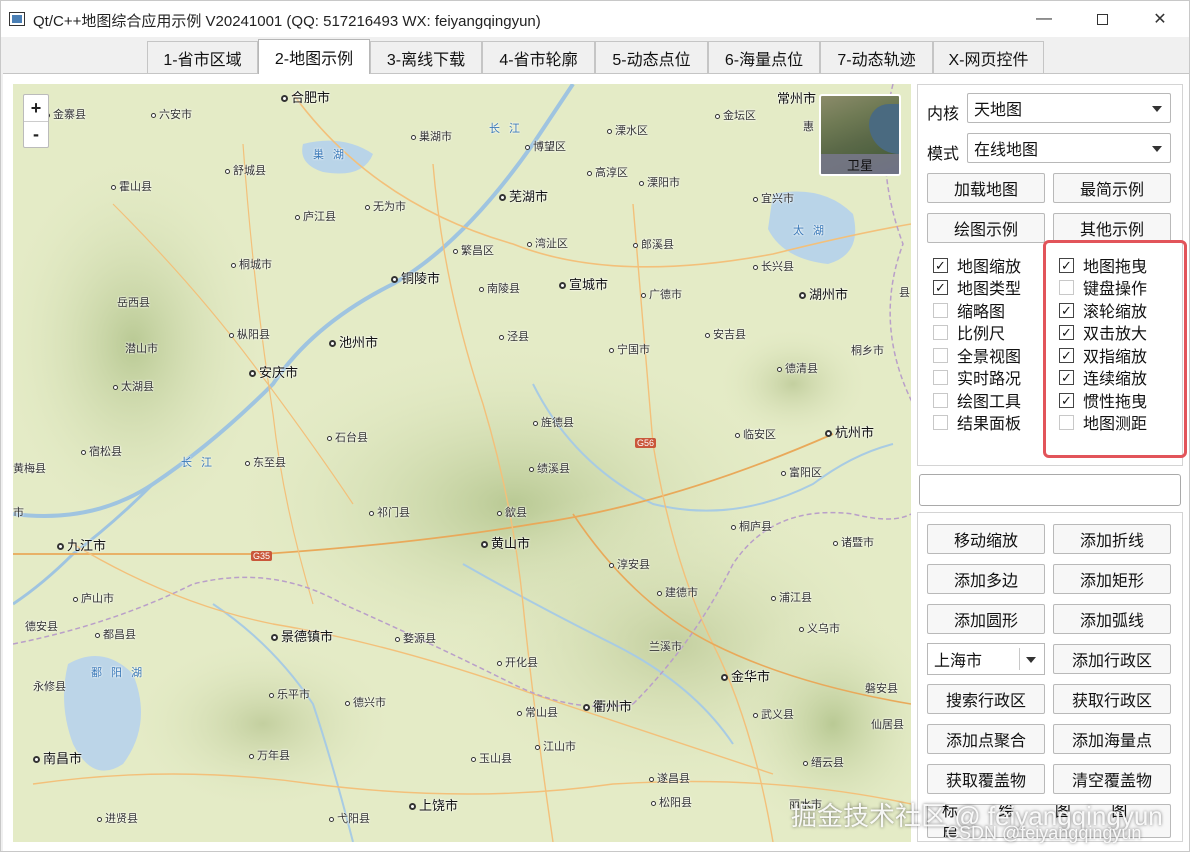 Image resolution: width=1190 pixels, height=852 pixels. Describe the element at coordinates (1112, 699) in the screenshot. I see `get-district-button: 获取行政区` at that location.